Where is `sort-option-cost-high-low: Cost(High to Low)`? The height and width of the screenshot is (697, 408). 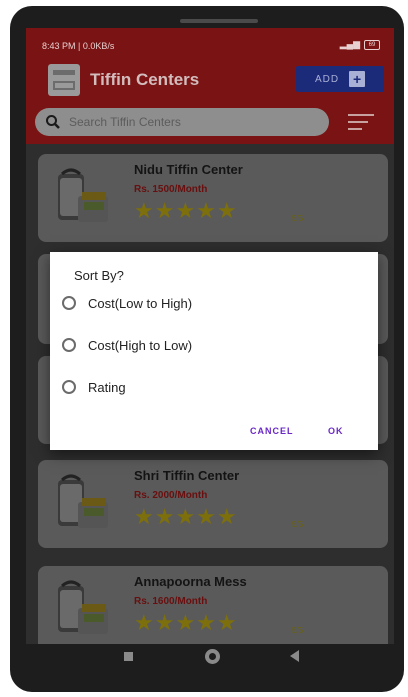 sort-option-cost-high-low: Cost(High to Low) is located at coordinates (127, 345).